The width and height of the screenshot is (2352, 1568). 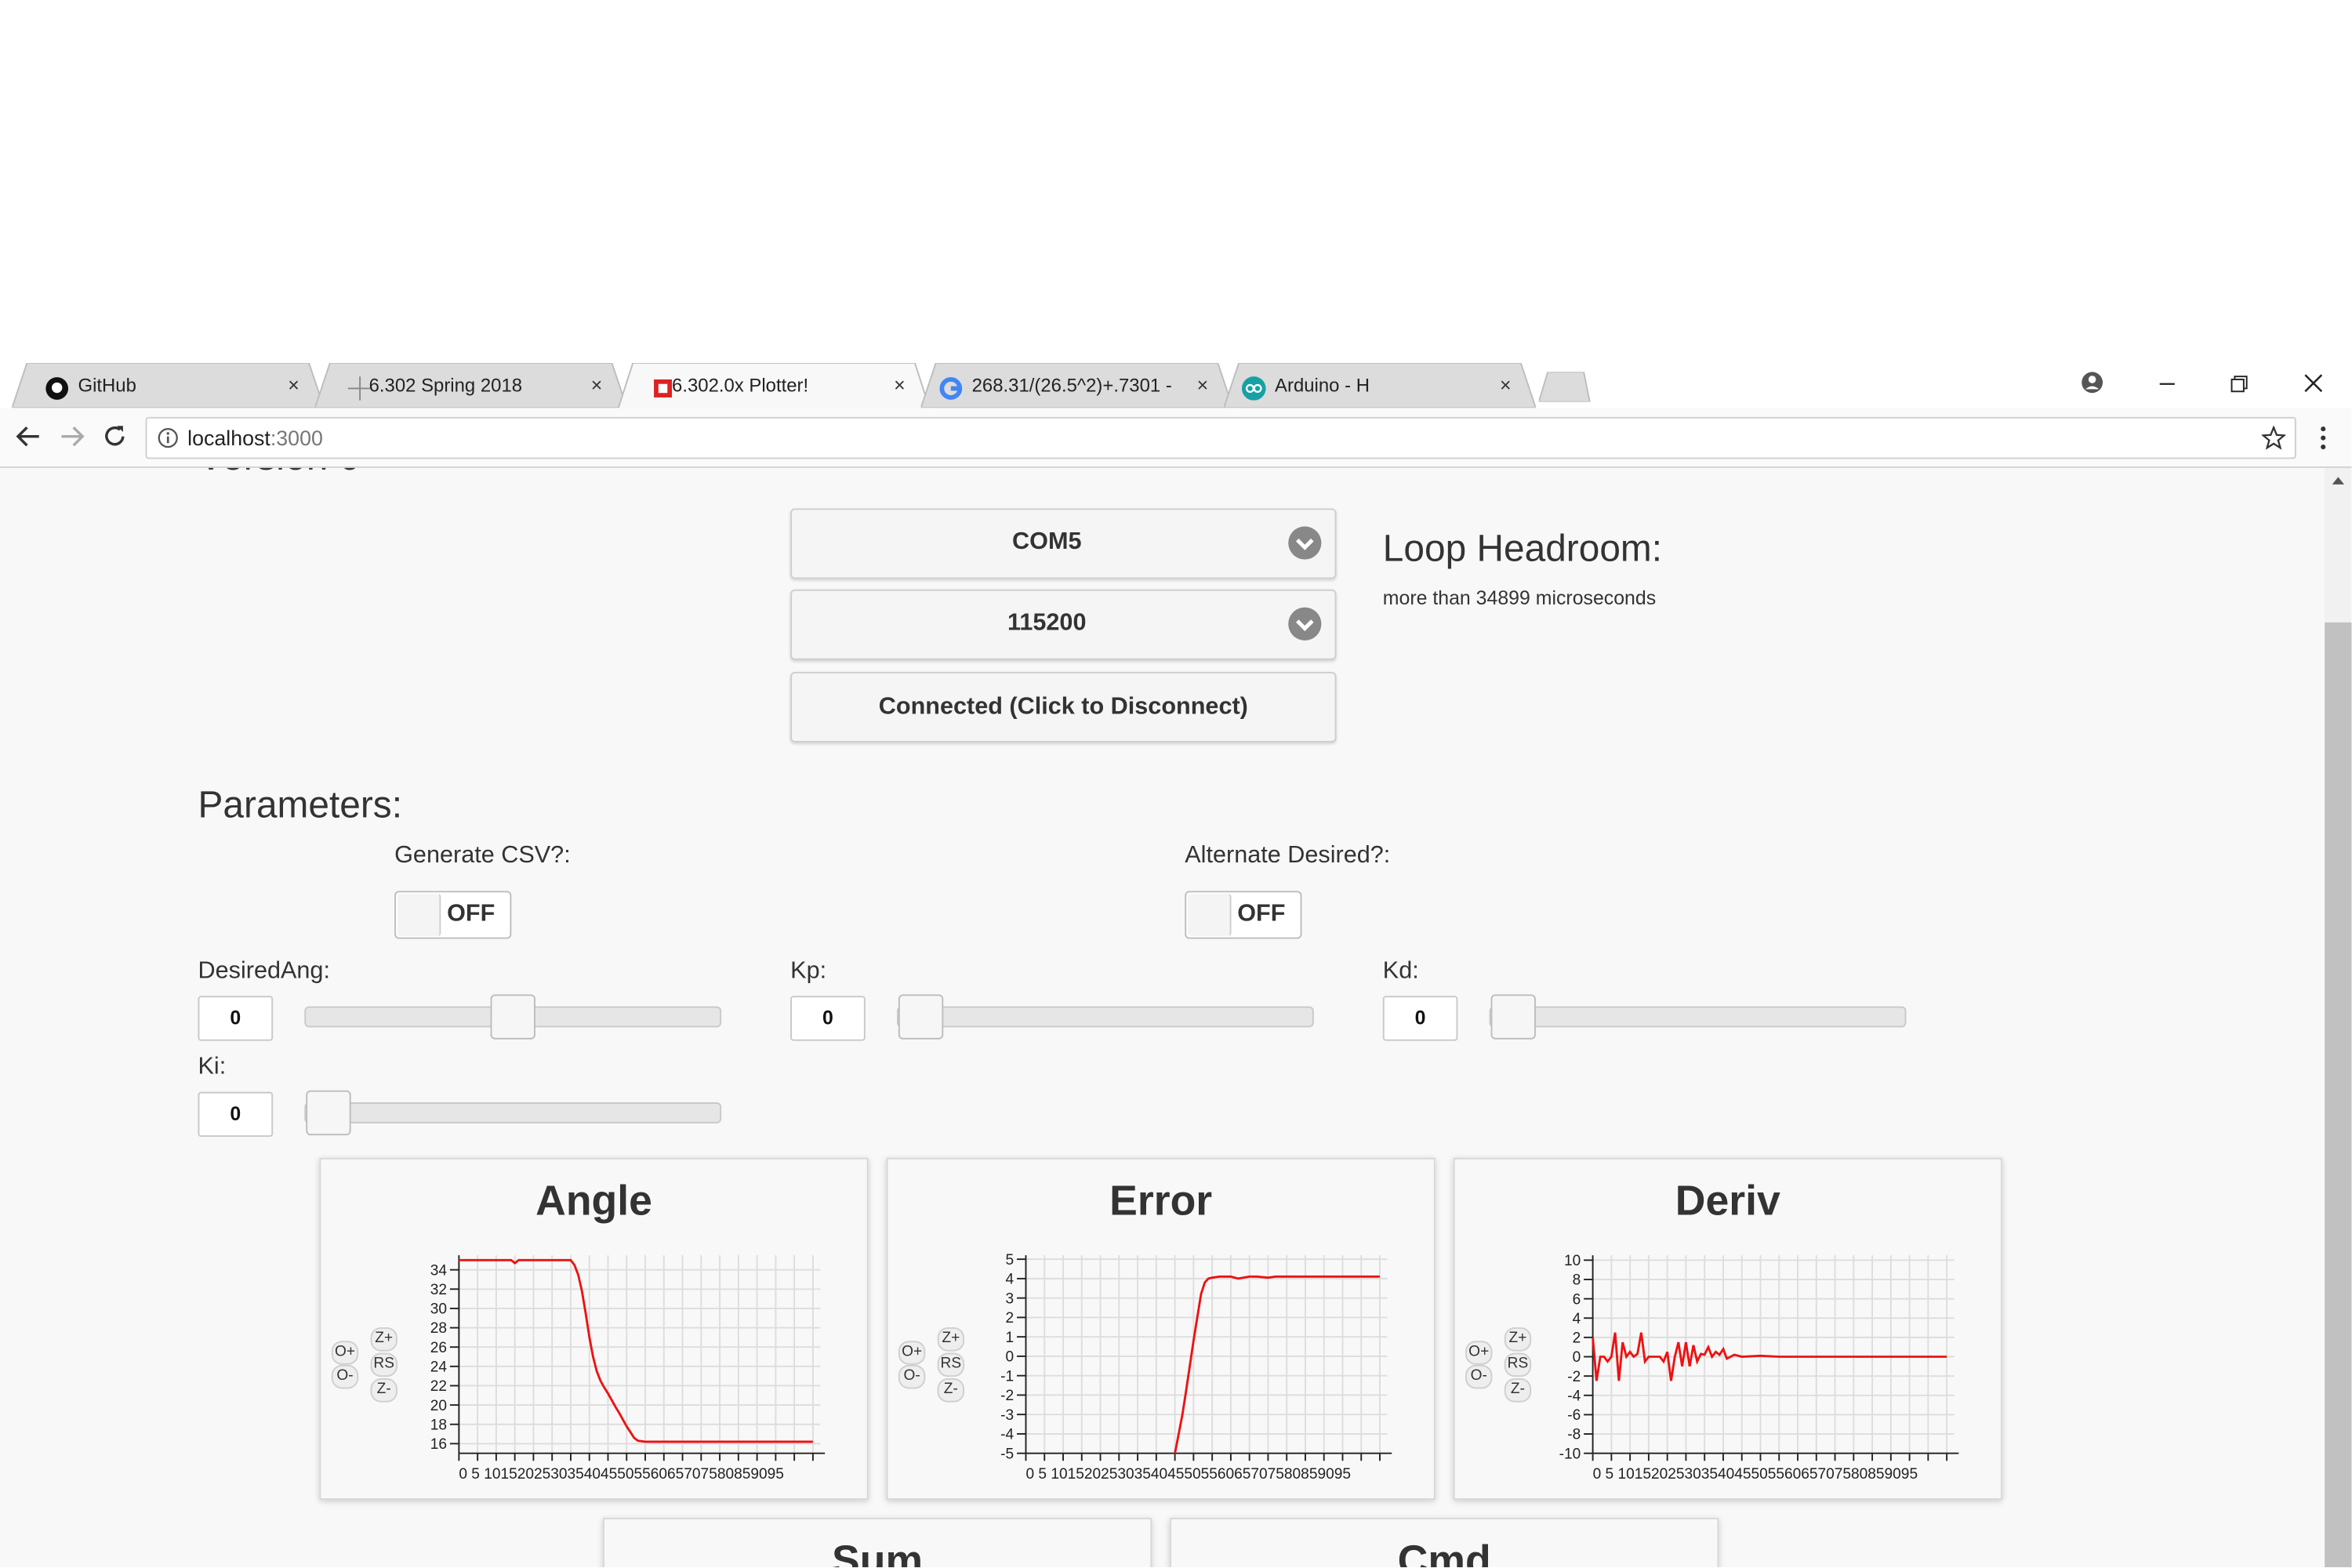 I want to click on y-tick-label: -6, so click(x=1574, y=1415).